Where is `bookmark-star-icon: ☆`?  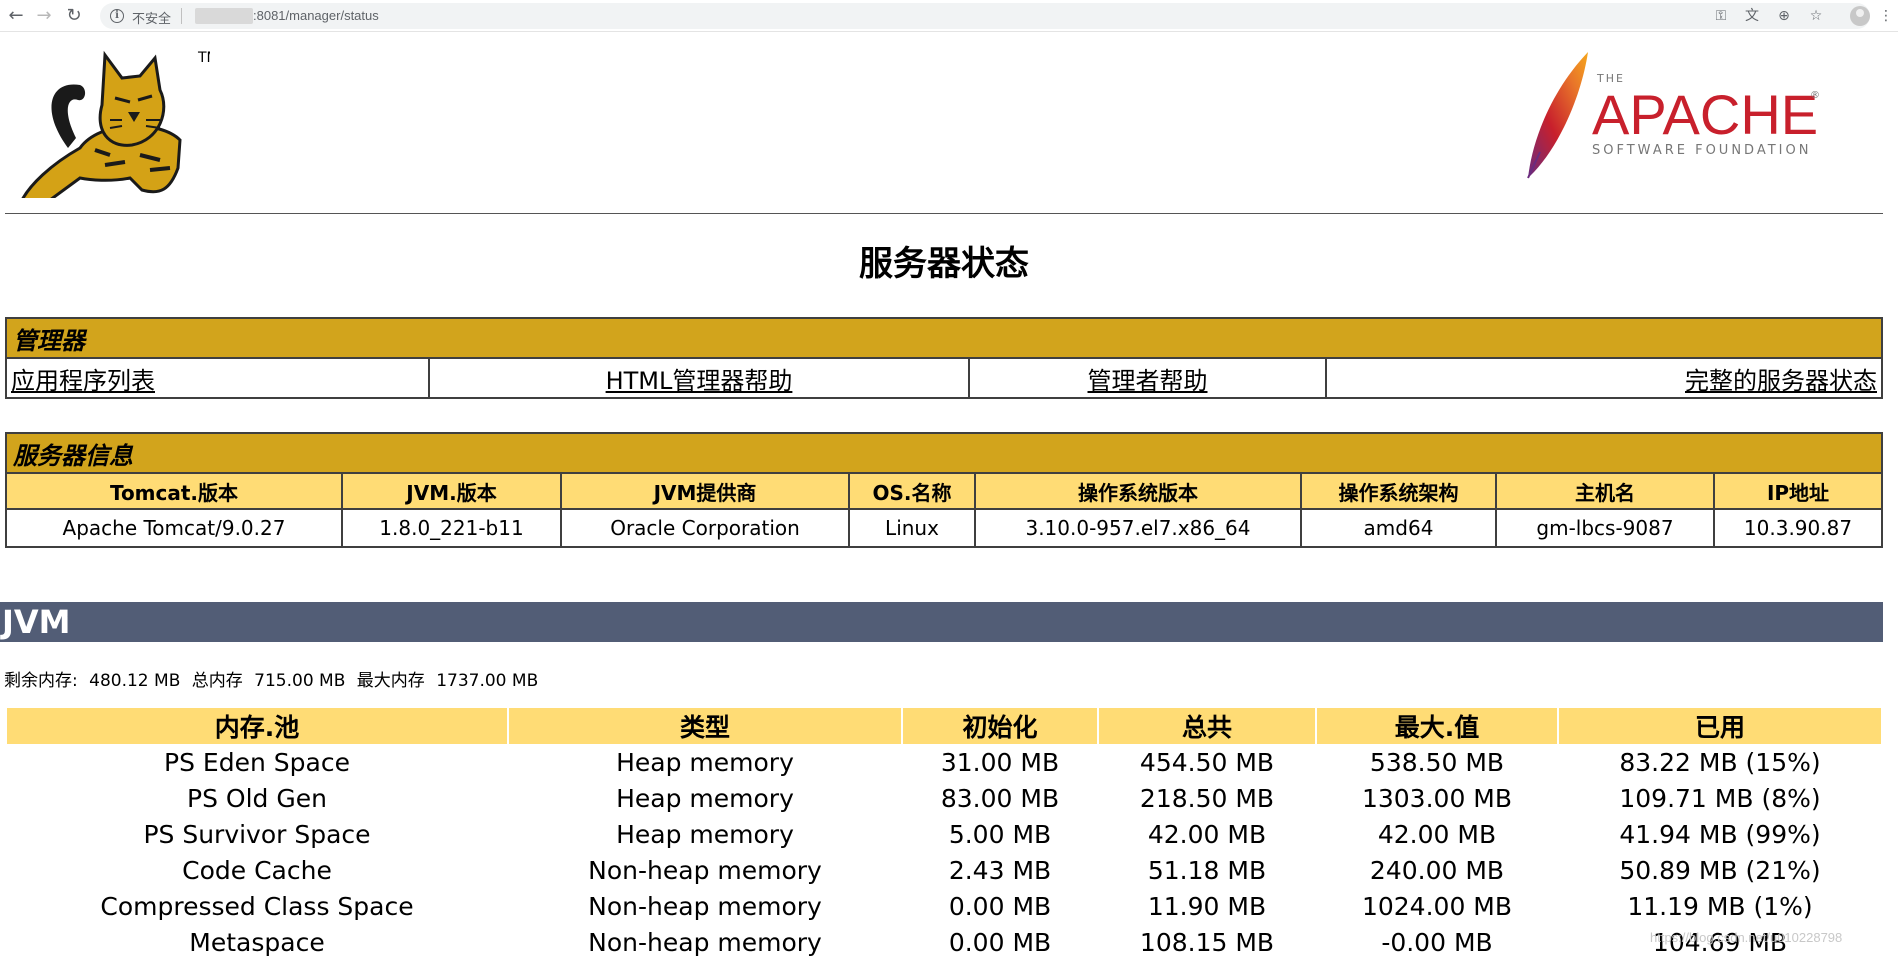 bookmark-star-icon: ☆ is located at coordinates (1816, 16).